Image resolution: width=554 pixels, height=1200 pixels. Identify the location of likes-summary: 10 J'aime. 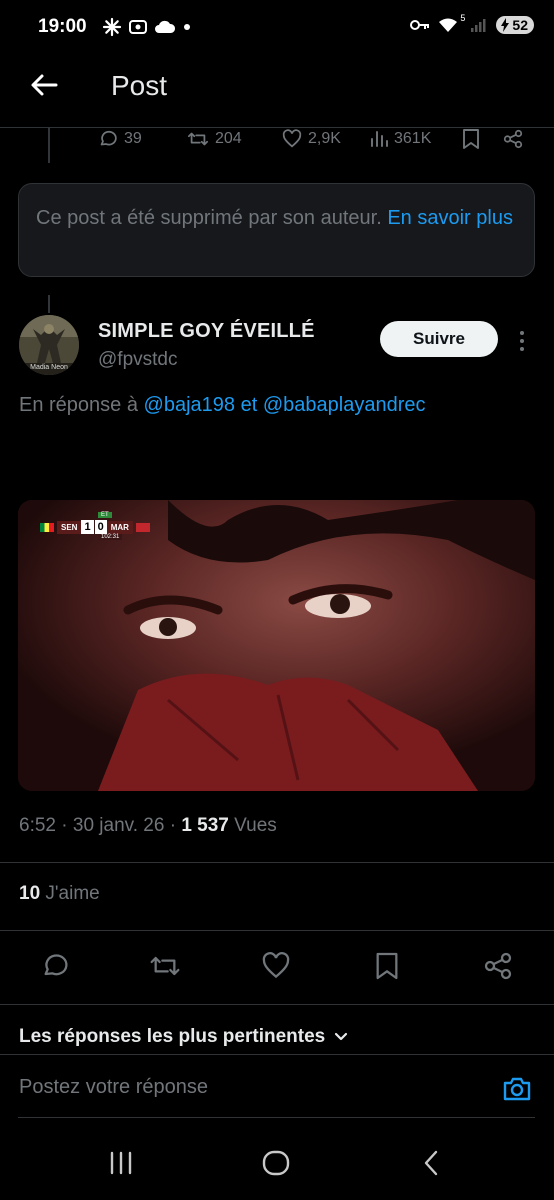
(59, 894).